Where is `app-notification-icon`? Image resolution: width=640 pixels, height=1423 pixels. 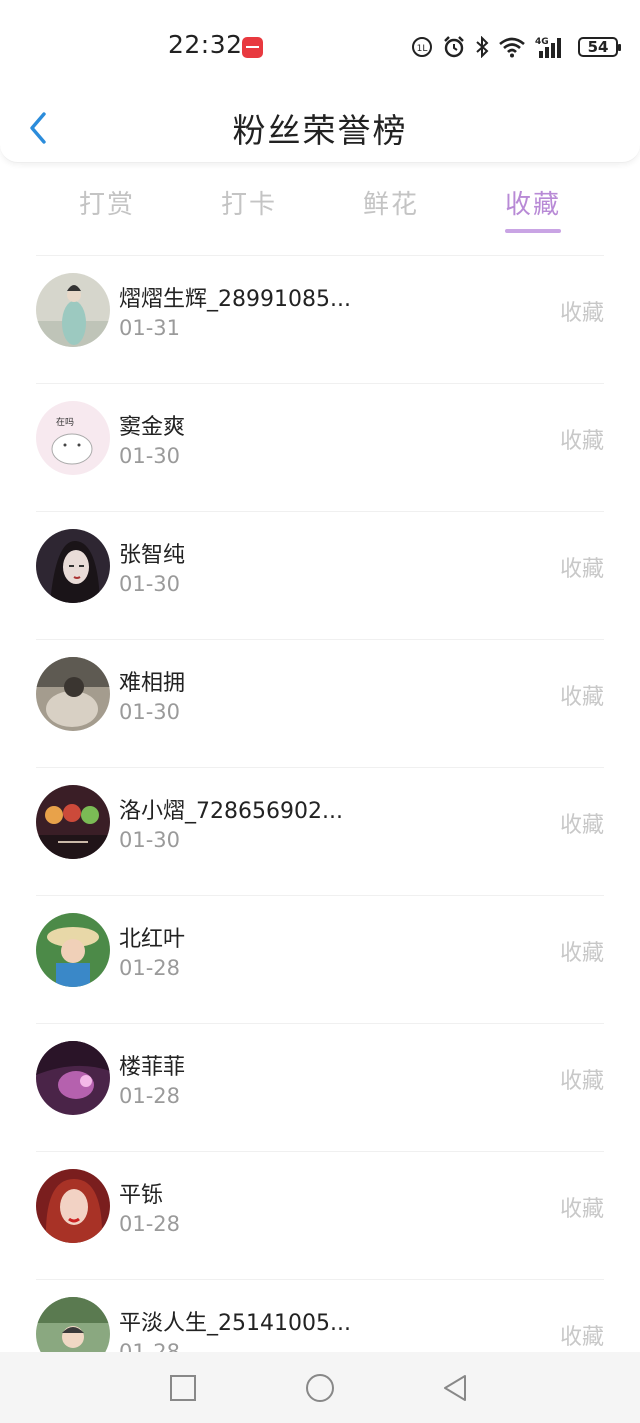 app-notification-icon is located at coordinates (252, 47).